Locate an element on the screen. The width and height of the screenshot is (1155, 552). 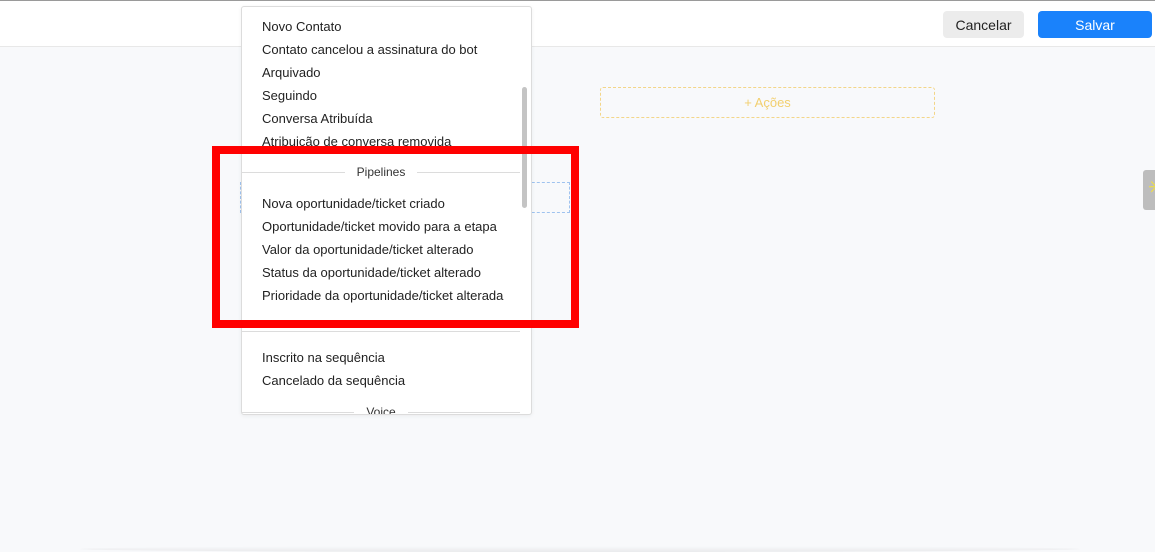
bottom-shadow is located at coordinates (580, 549).